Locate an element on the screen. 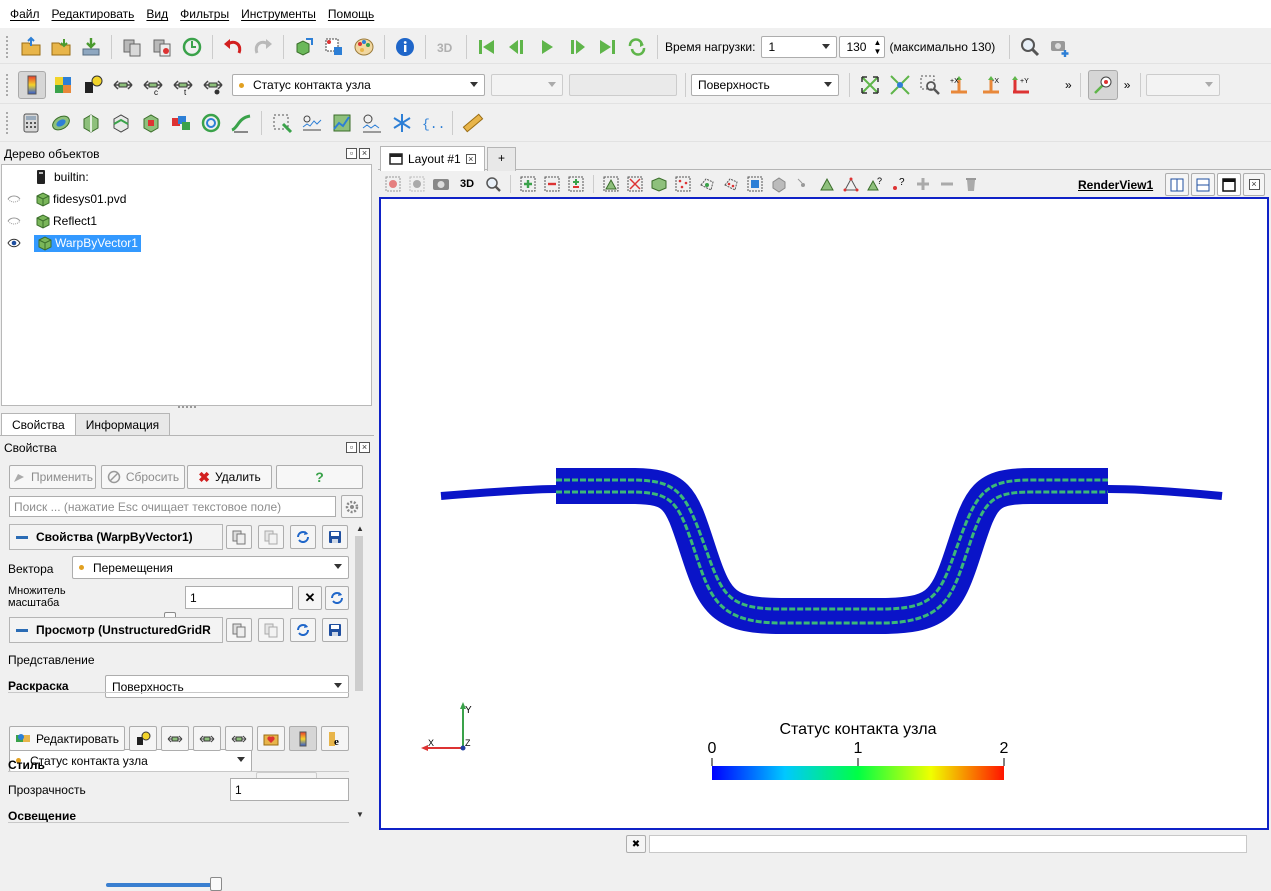  help-button: ? is located at coordinates (319, 477).